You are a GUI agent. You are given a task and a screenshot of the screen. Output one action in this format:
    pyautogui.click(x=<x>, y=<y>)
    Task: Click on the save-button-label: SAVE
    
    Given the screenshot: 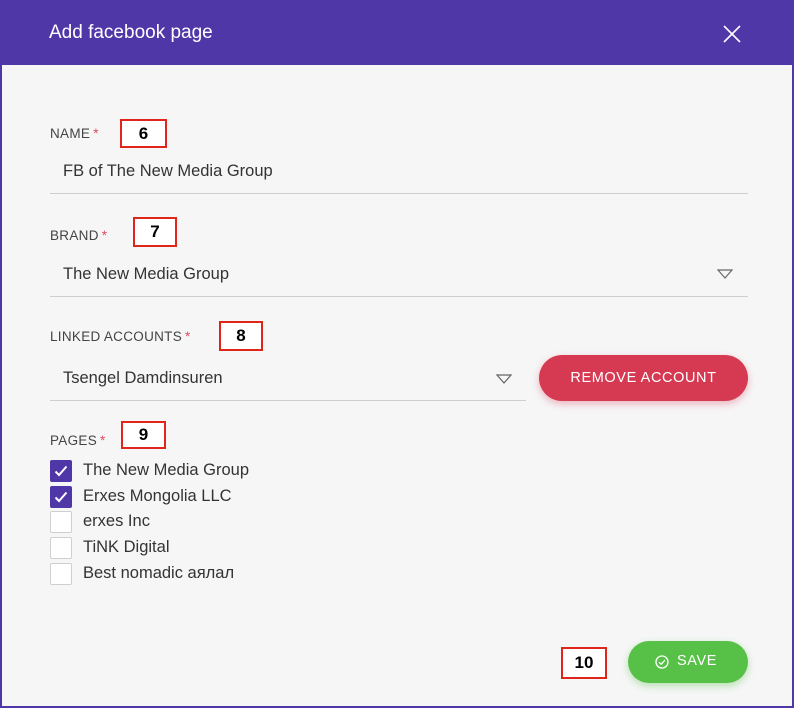 What is the action you would take?
    pyautogui.click(x=697, y=661)
    